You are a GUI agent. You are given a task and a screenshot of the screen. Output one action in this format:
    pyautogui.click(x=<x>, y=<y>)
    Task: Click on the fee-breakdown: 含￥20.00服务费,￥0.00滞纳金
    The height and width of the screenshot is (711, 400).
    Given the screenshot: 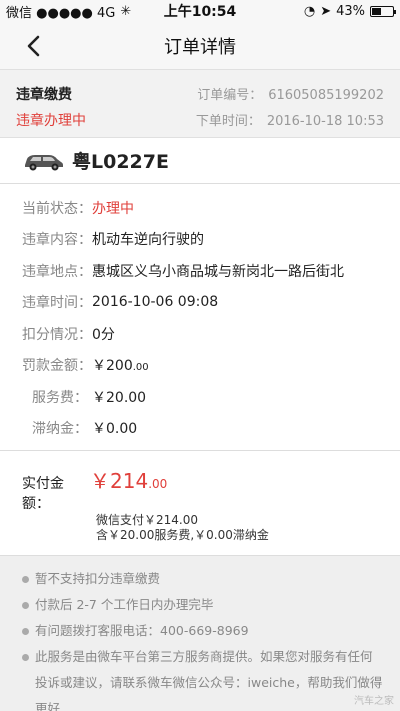 What is the action you would take?
    pyautogui.click(x=182, y=535)
    